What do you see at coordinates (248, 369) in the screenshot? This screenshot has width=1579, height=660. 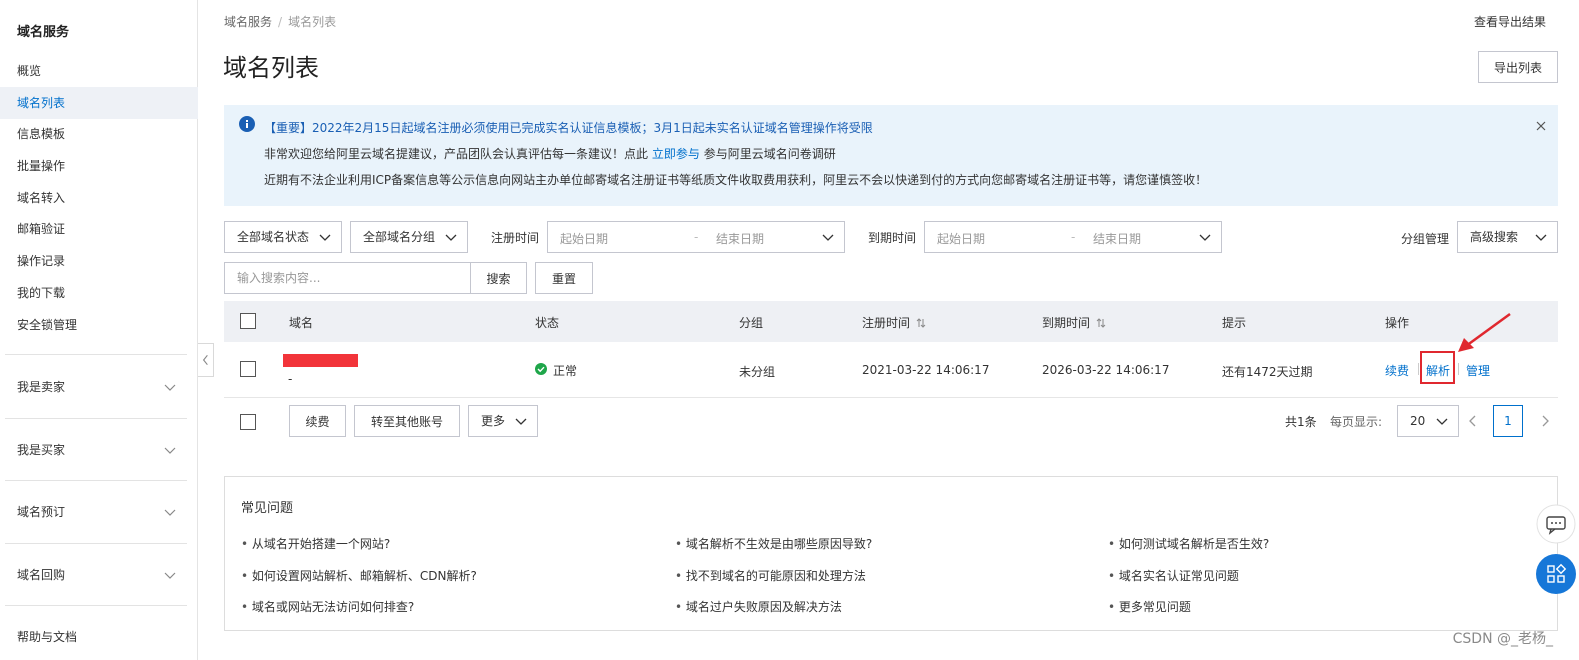 I see `row-checkbox` at bounding box center [248, 369].